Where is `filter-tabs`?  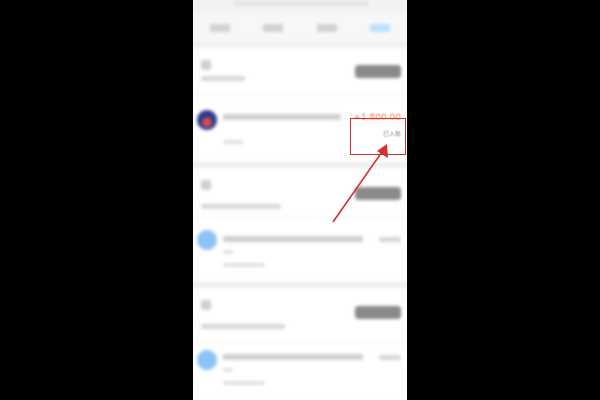 filter-tabs is located at coordinates (300, 28).